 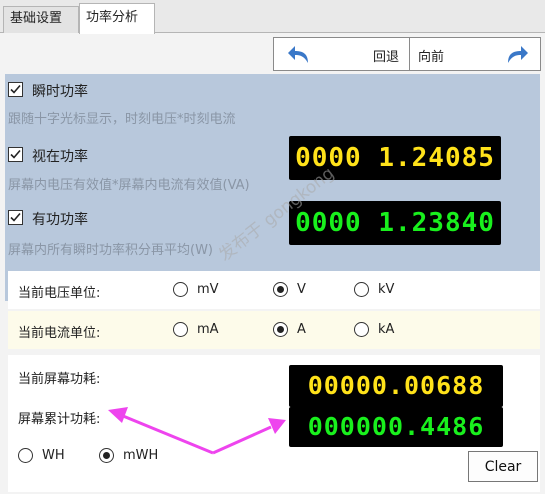 I want to click on back-label: 回退, so click(x=385, y=57).